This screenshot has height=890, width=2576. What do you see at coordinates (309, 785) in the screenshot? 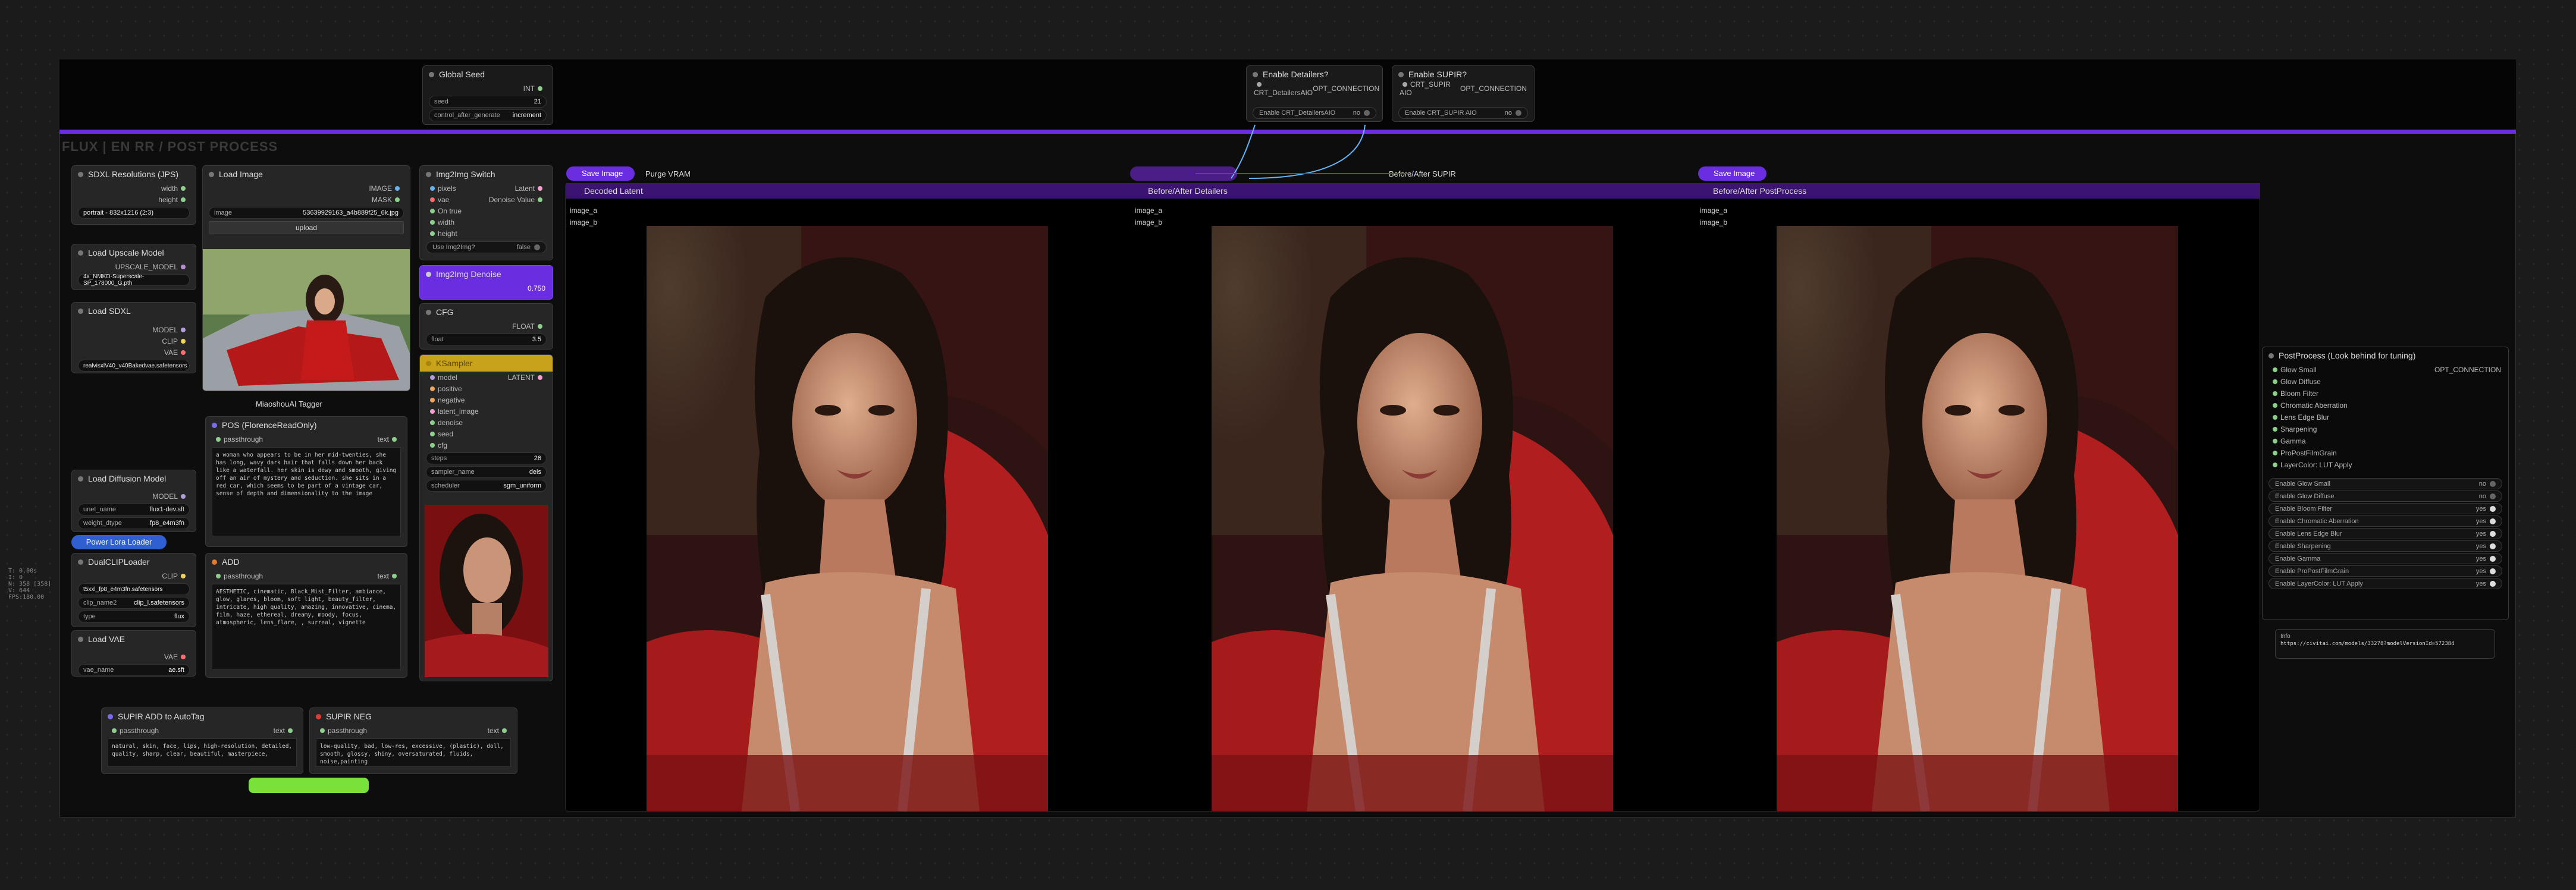
I see `collapsed-green-node` at bounding box center [309, 785].